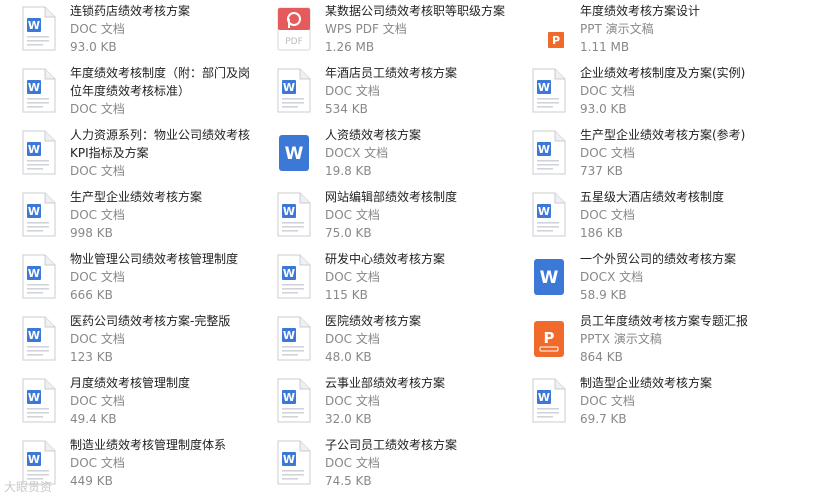 The height and width of the screenshot is (500, 819). I want to click on word-docx-icon: W, so click(294, 153).